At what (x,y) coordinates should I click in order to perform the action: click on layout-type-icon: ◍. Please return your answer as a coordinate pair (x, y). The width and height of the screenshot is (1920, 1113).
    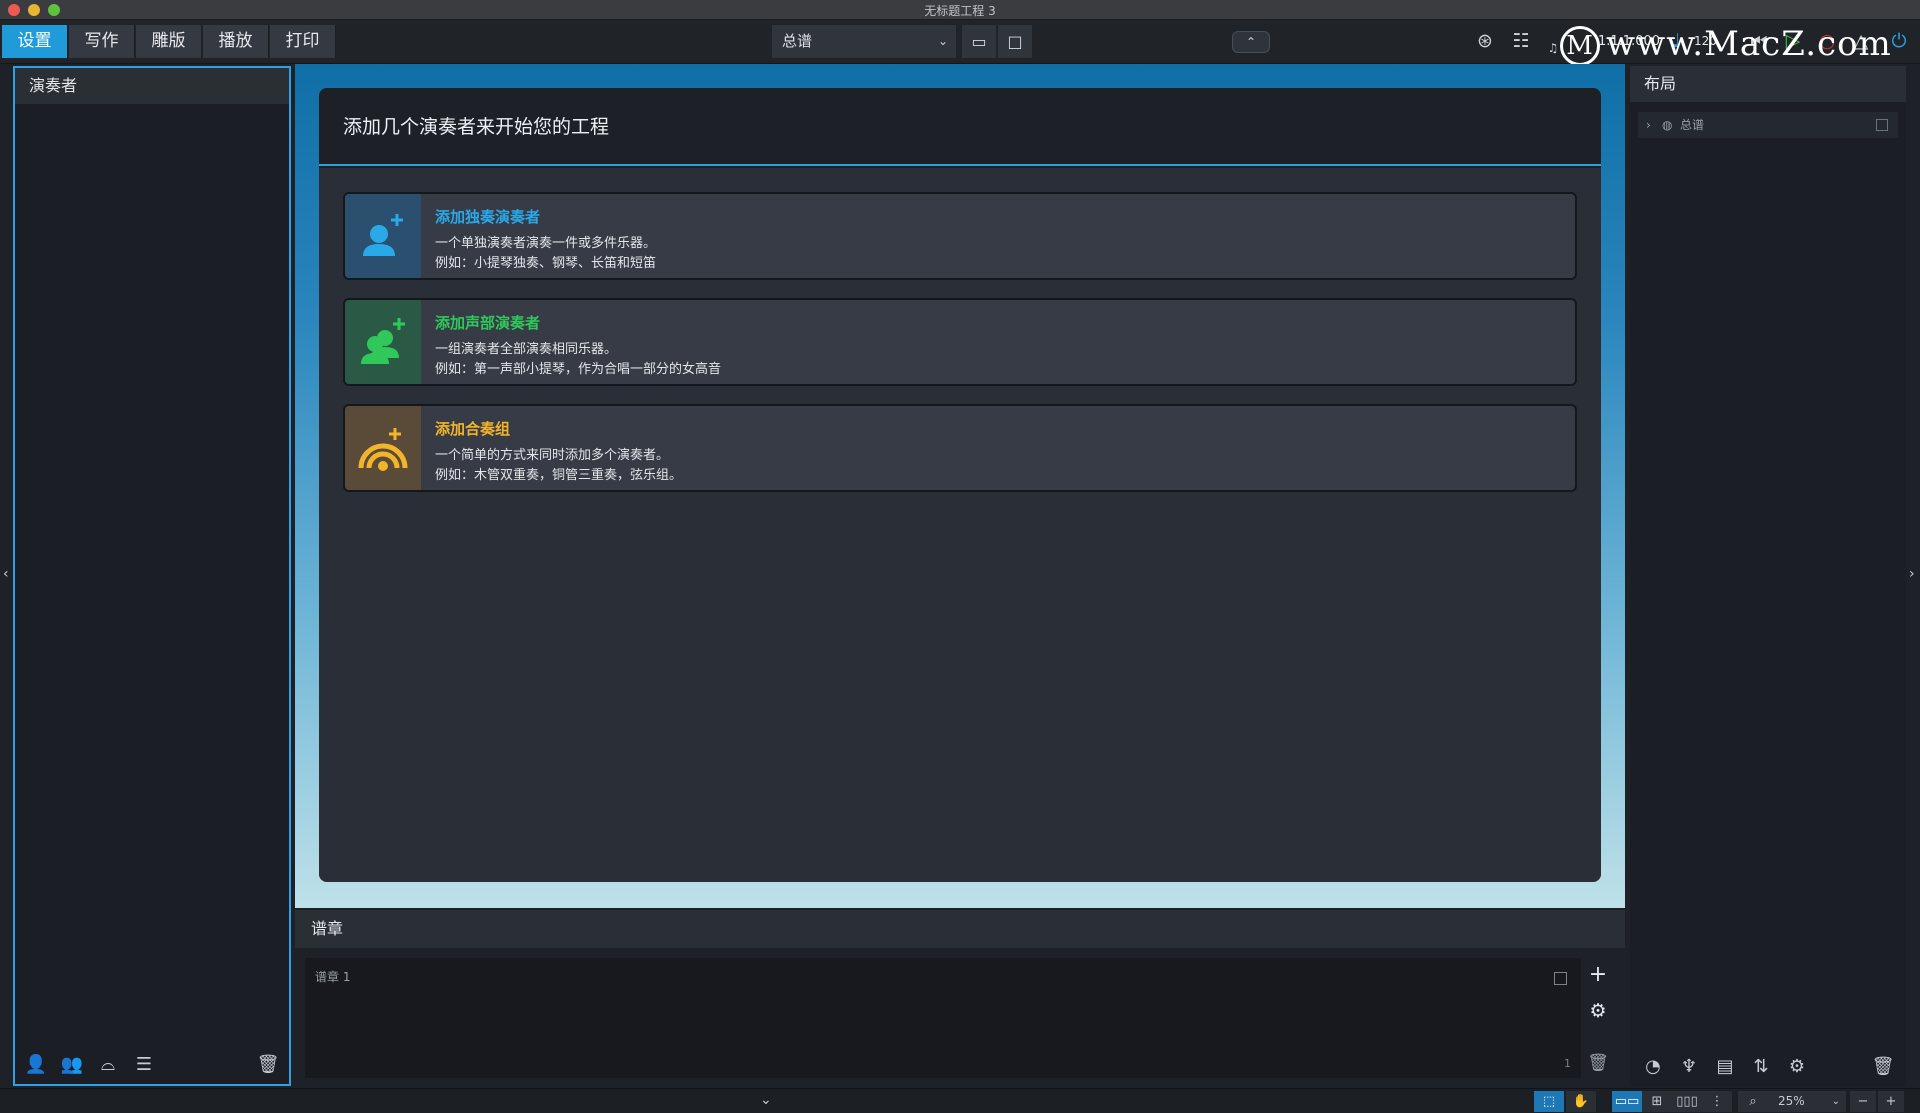
    Looking at the image, I should click on (1667, 125).